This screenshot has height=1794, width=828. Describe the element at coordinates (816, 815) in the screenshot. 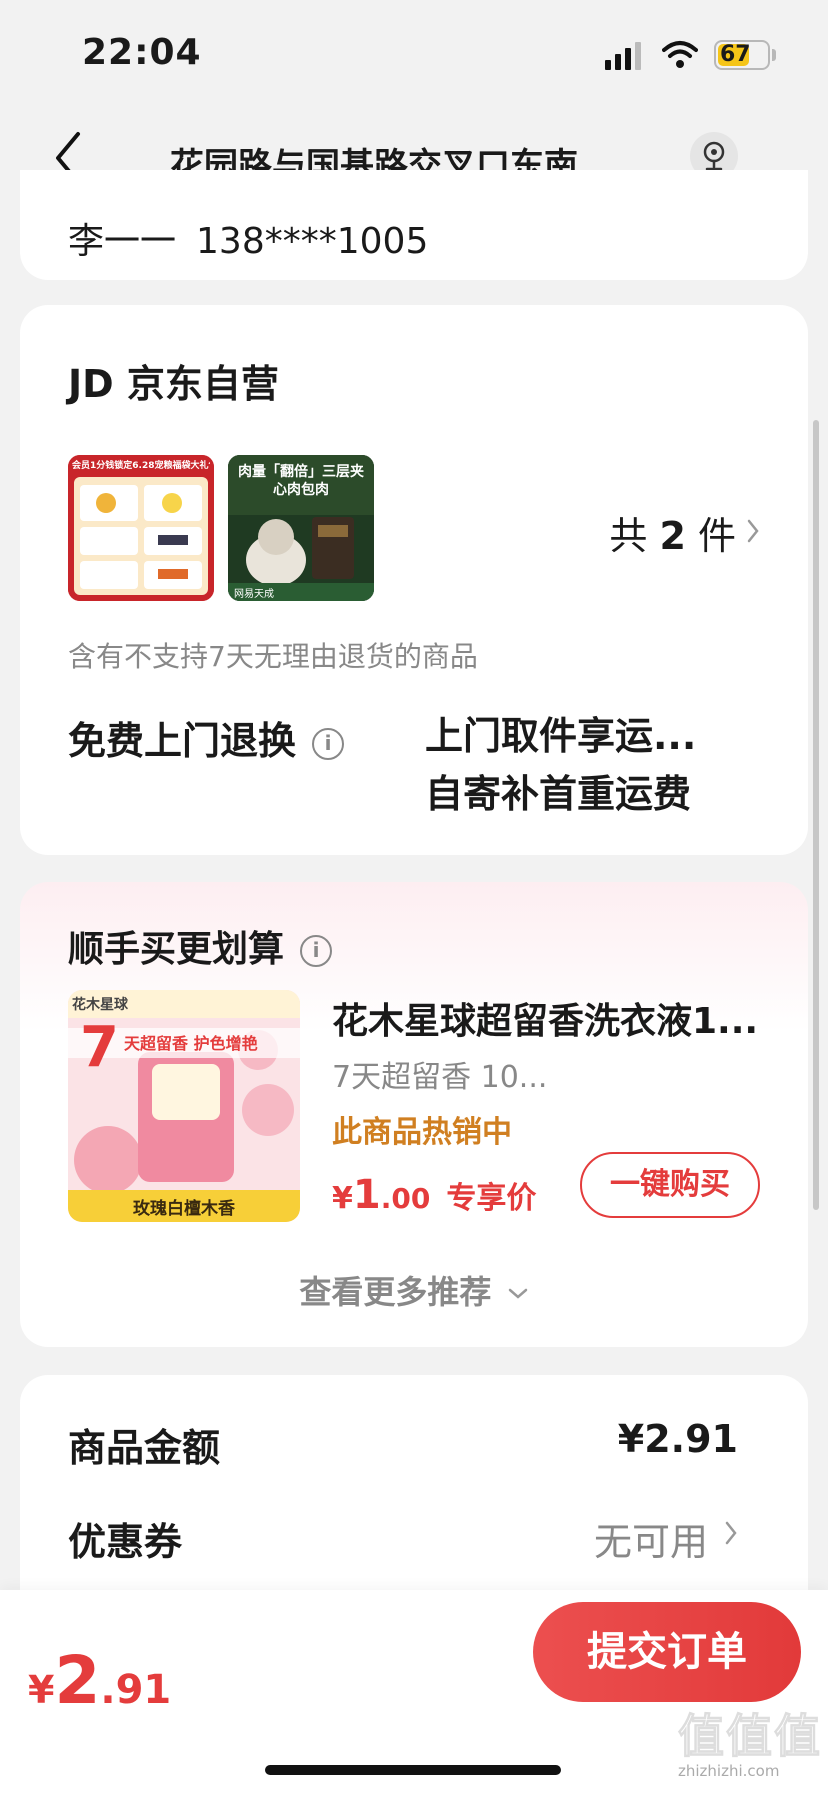

I see `scrollbar` at that location.